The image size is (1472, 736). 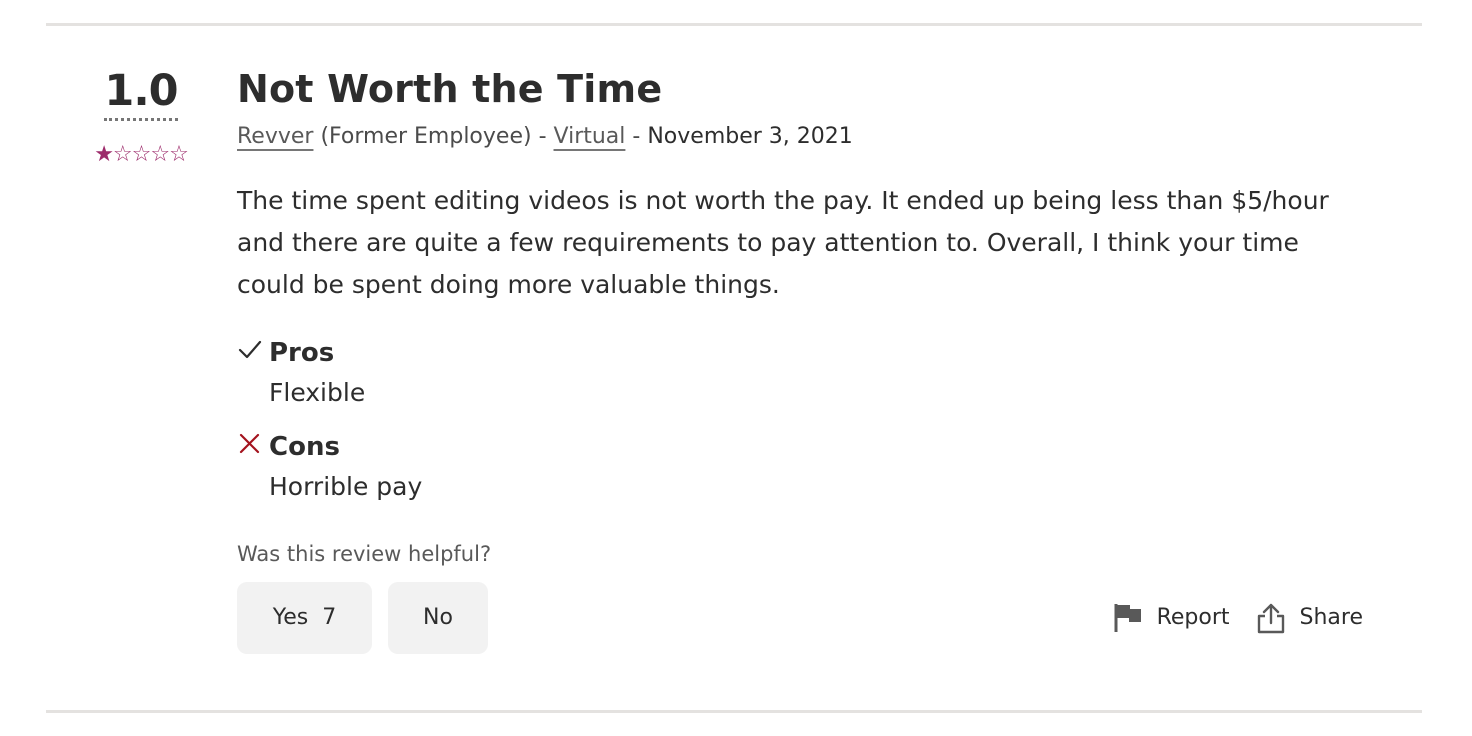 I want to click on helpful-question: Was this review helpful?, so click(x=364, y=554).